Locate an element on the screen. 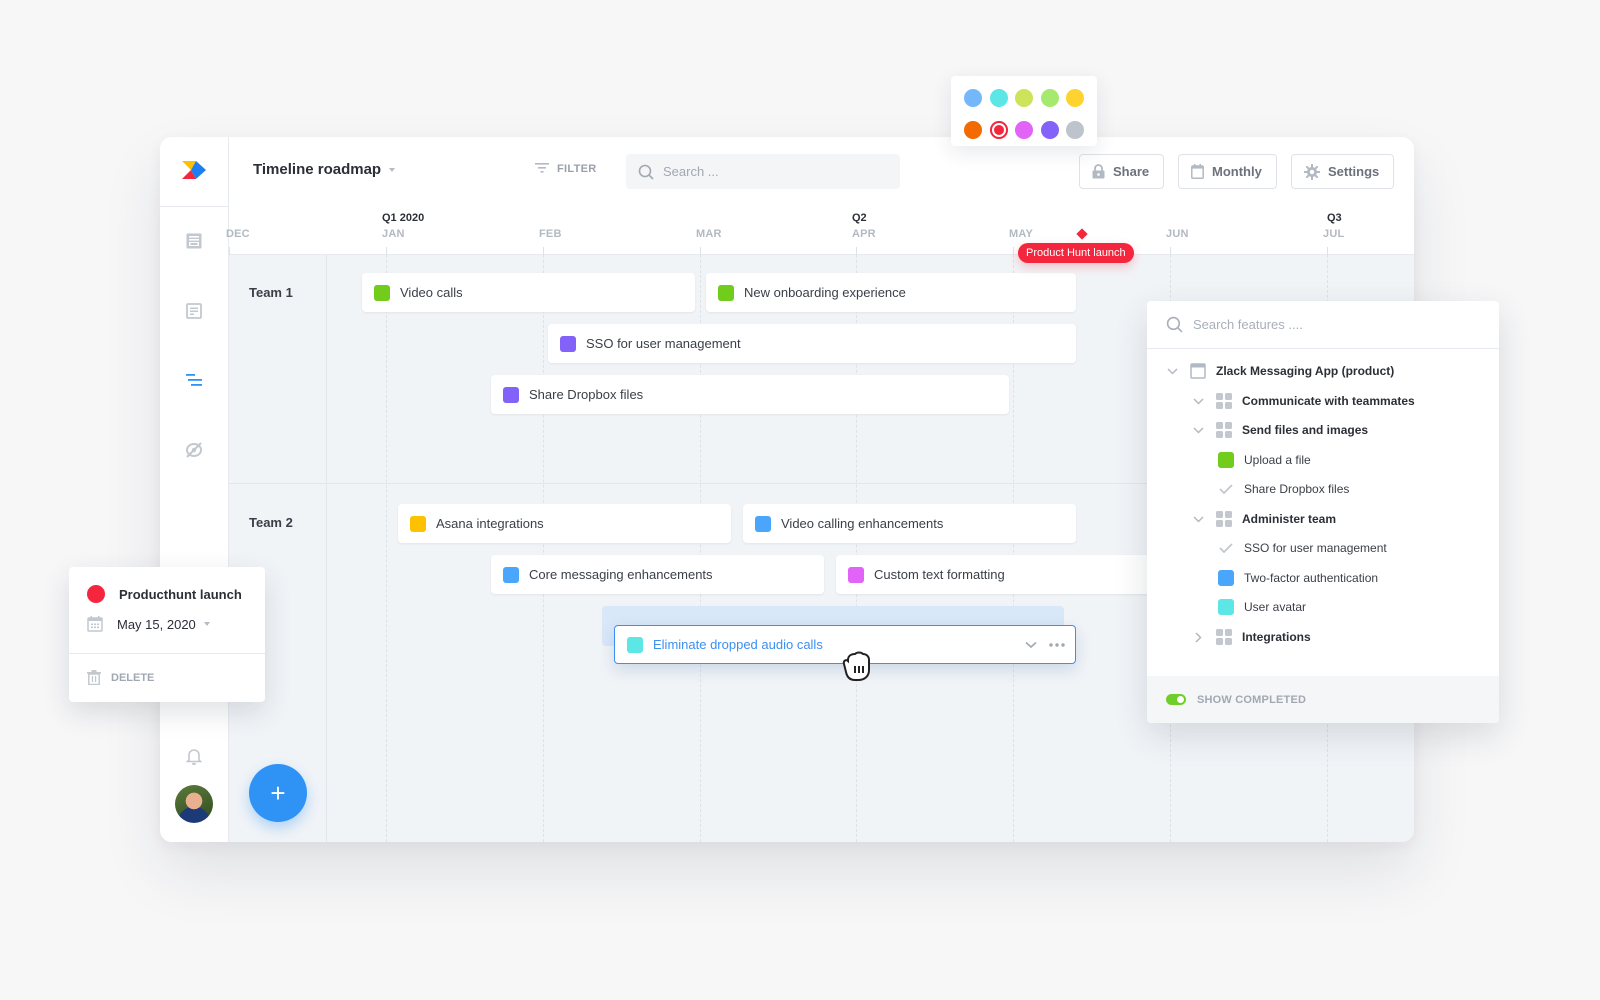 This screenshot has width=1600, height=1000. bar-label: Share Dropbox files is located at coordinates (586, 394).